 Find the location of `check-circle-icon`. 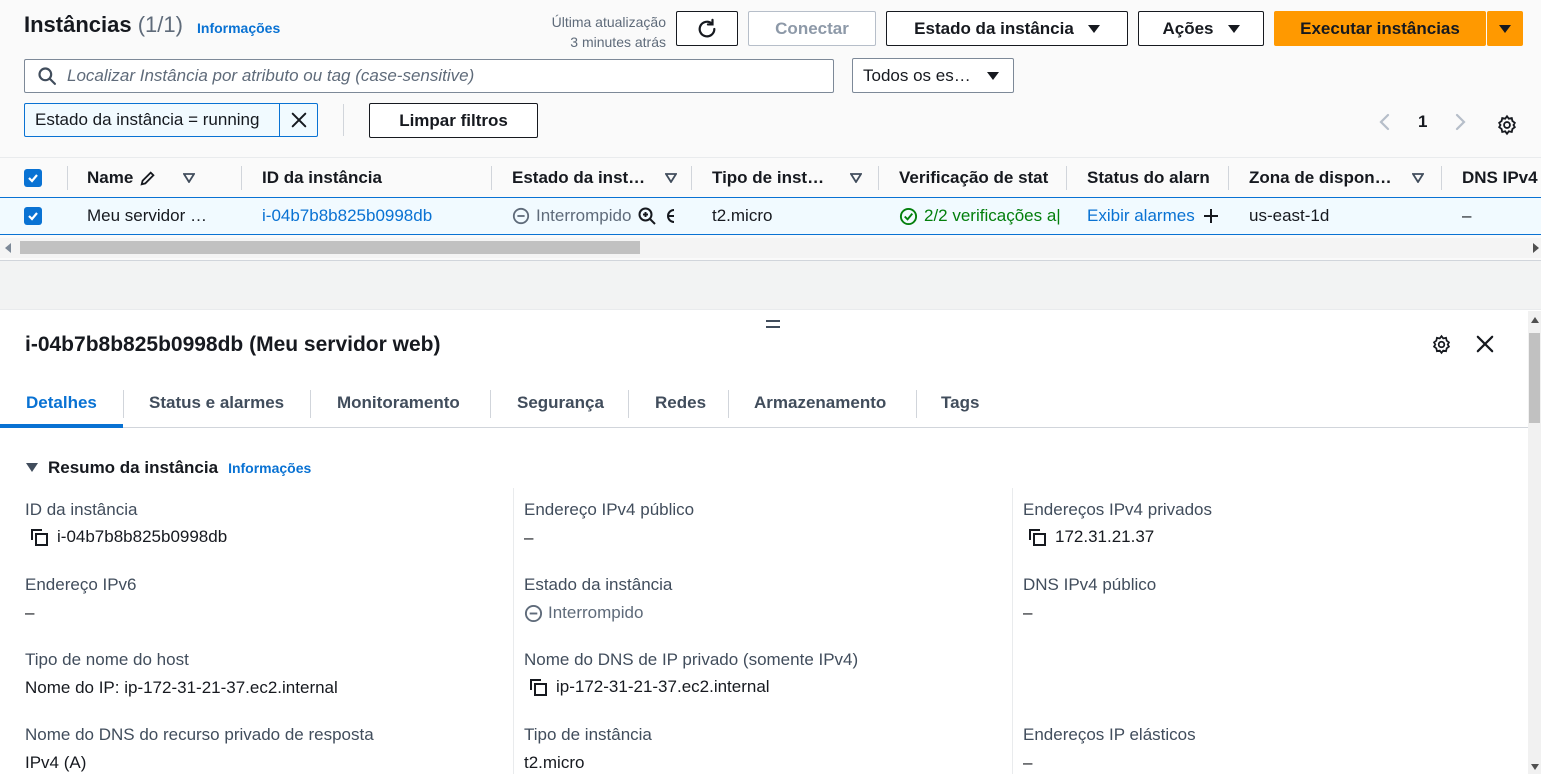

check-circle-icon is located at coordinates (908, 216).